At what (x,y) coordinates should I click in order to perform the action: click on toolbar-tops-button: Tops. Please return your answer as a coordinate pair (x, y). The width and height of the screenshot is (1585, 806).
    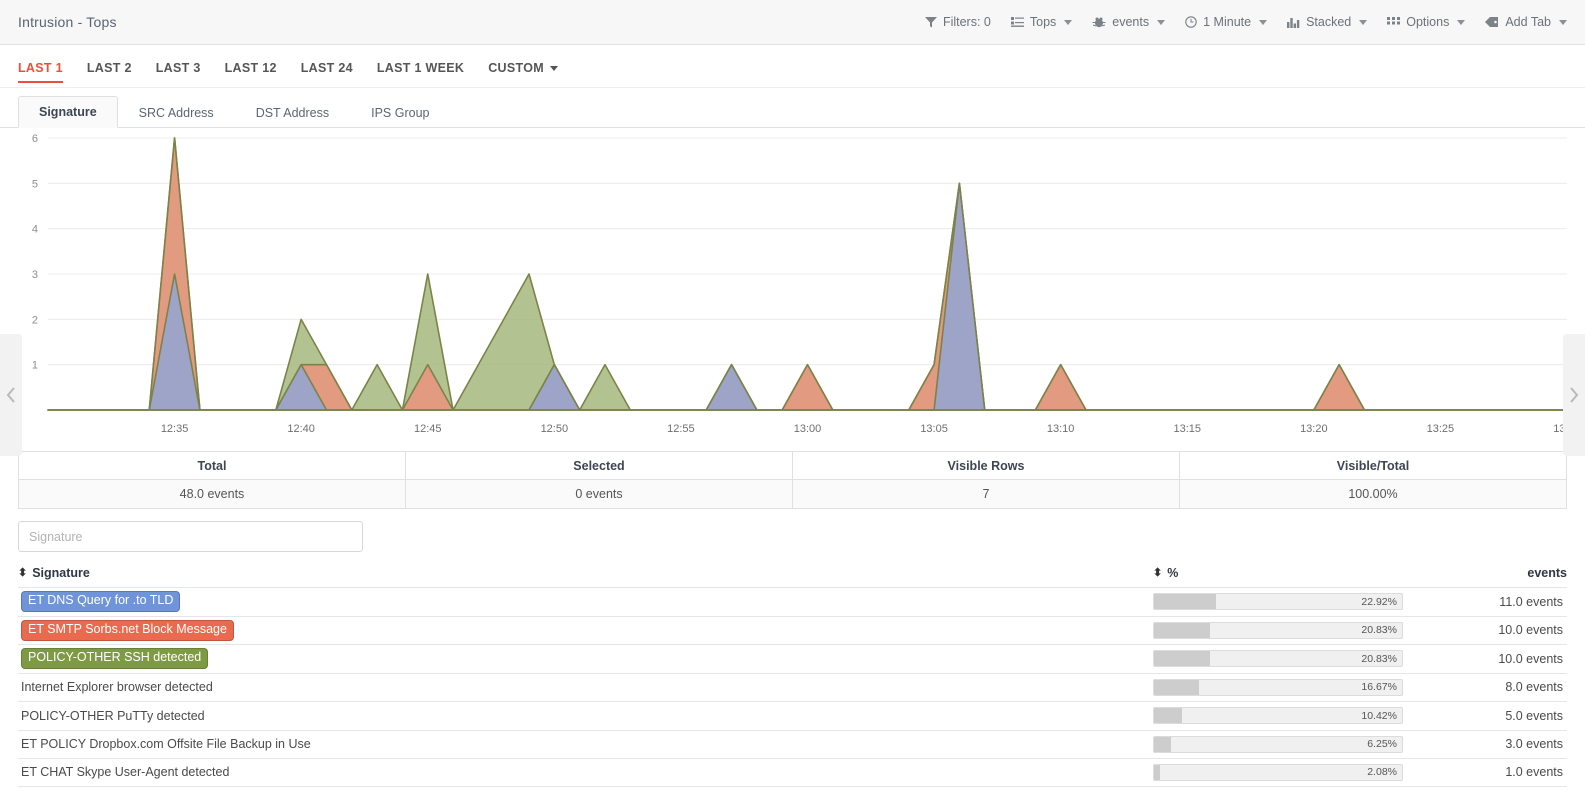
    Looking at the image, I should click on (1041, 22).